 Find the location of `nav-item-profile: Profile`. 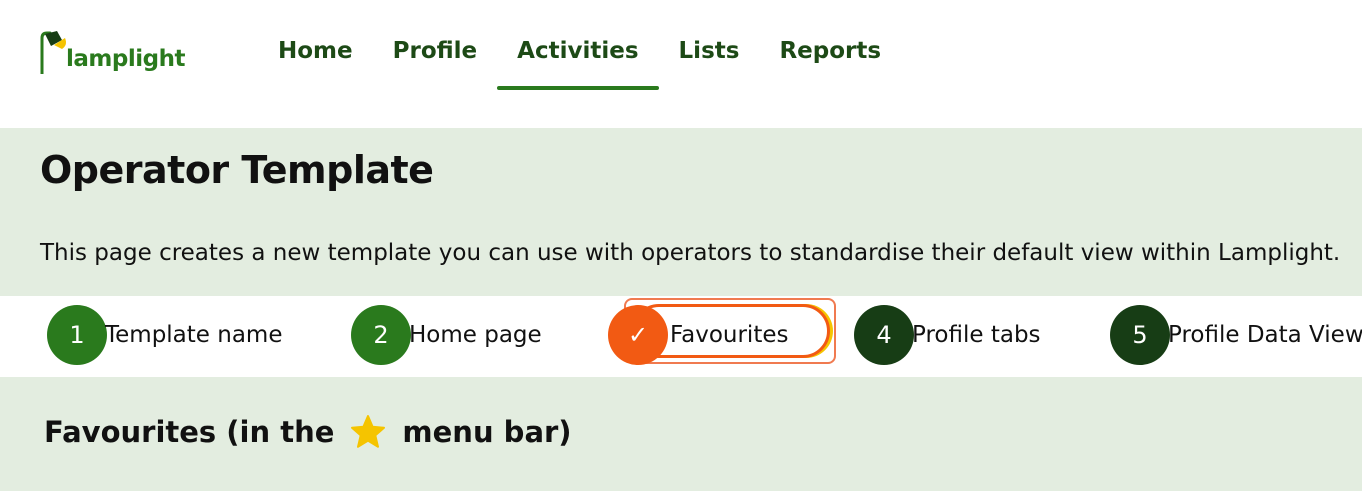

nav-item-profile: Profile is located at coordinates (435, 55).